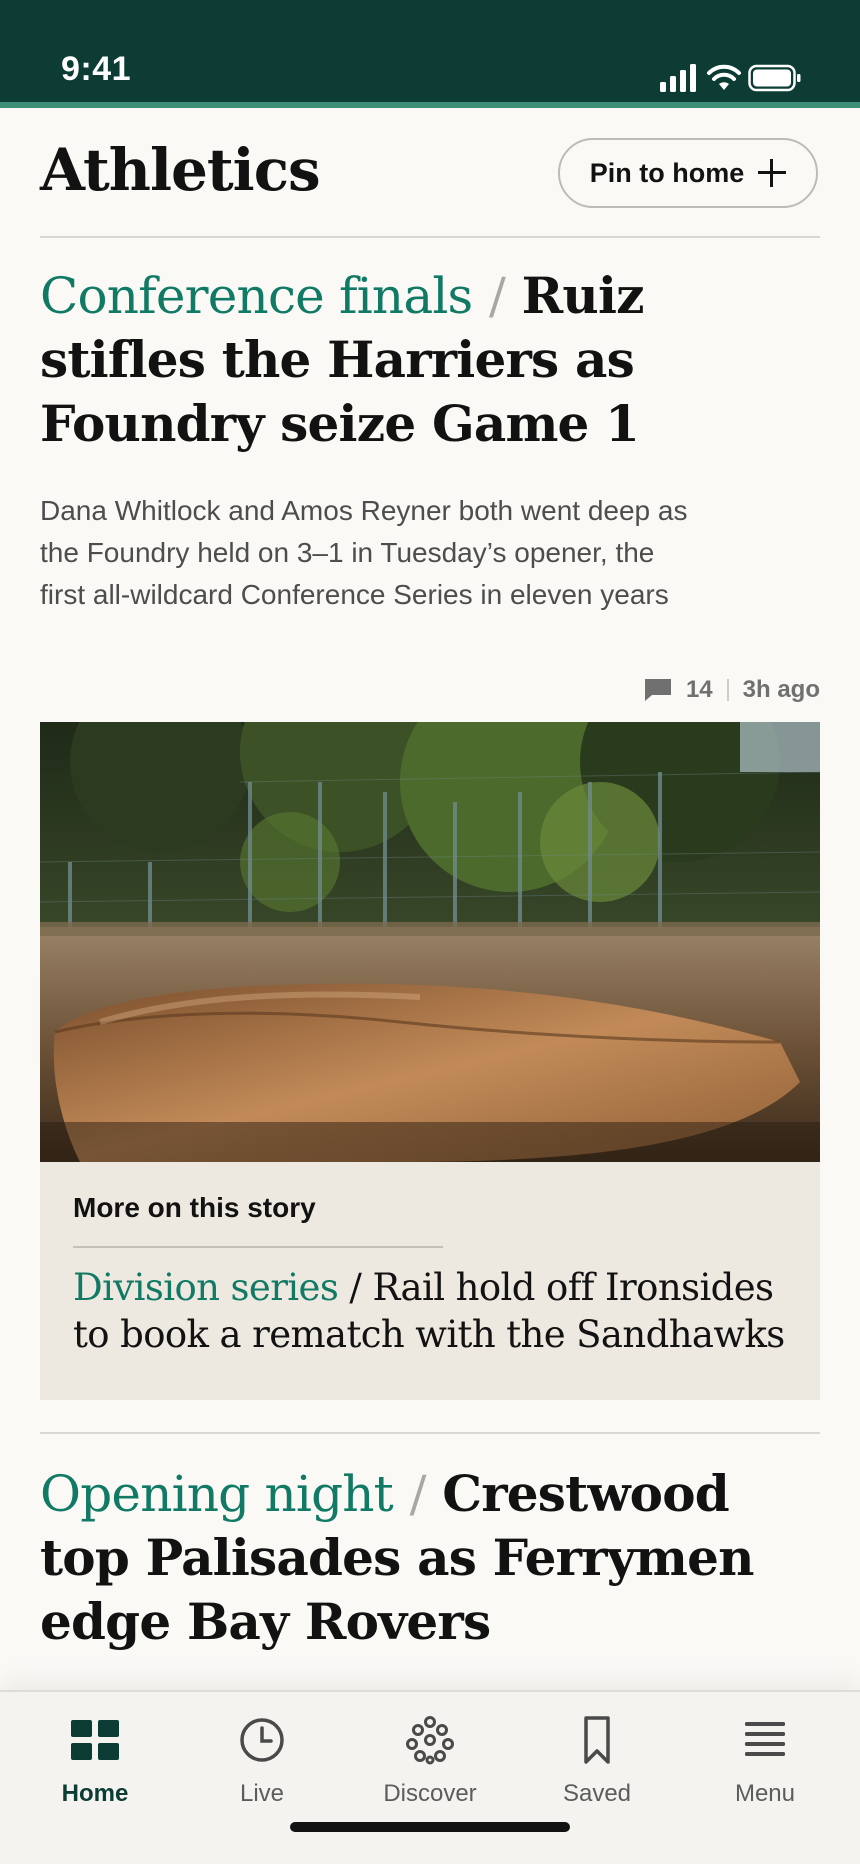 This screenshot has width=860, height=1864. Describe the element at coordinates (727, 690) in the screenshot. I see `meta-divider` at that location.